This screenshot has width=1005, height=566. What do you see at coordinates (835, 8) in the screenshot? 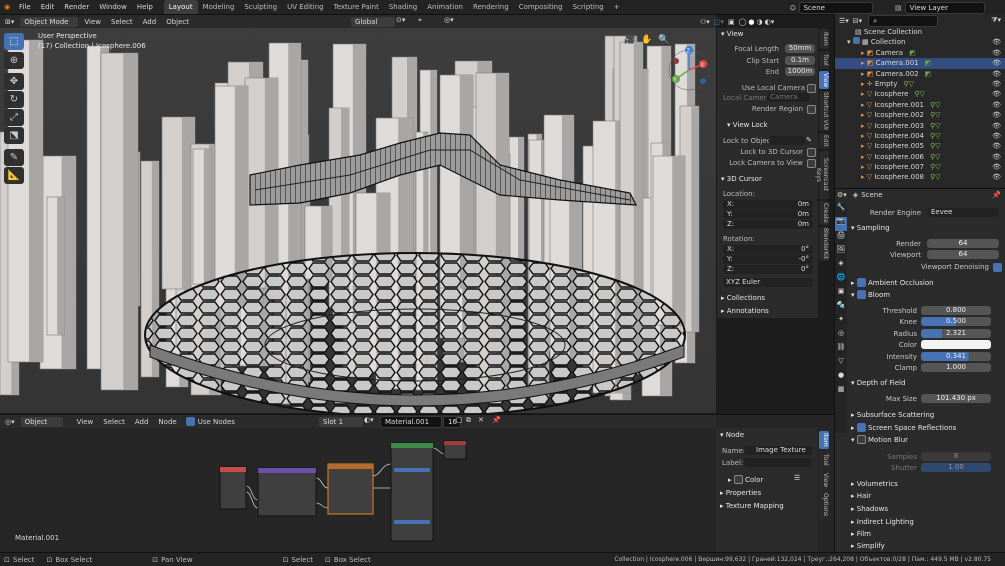
I see `scene-selector: Scene` at bounding box center [835, 8].